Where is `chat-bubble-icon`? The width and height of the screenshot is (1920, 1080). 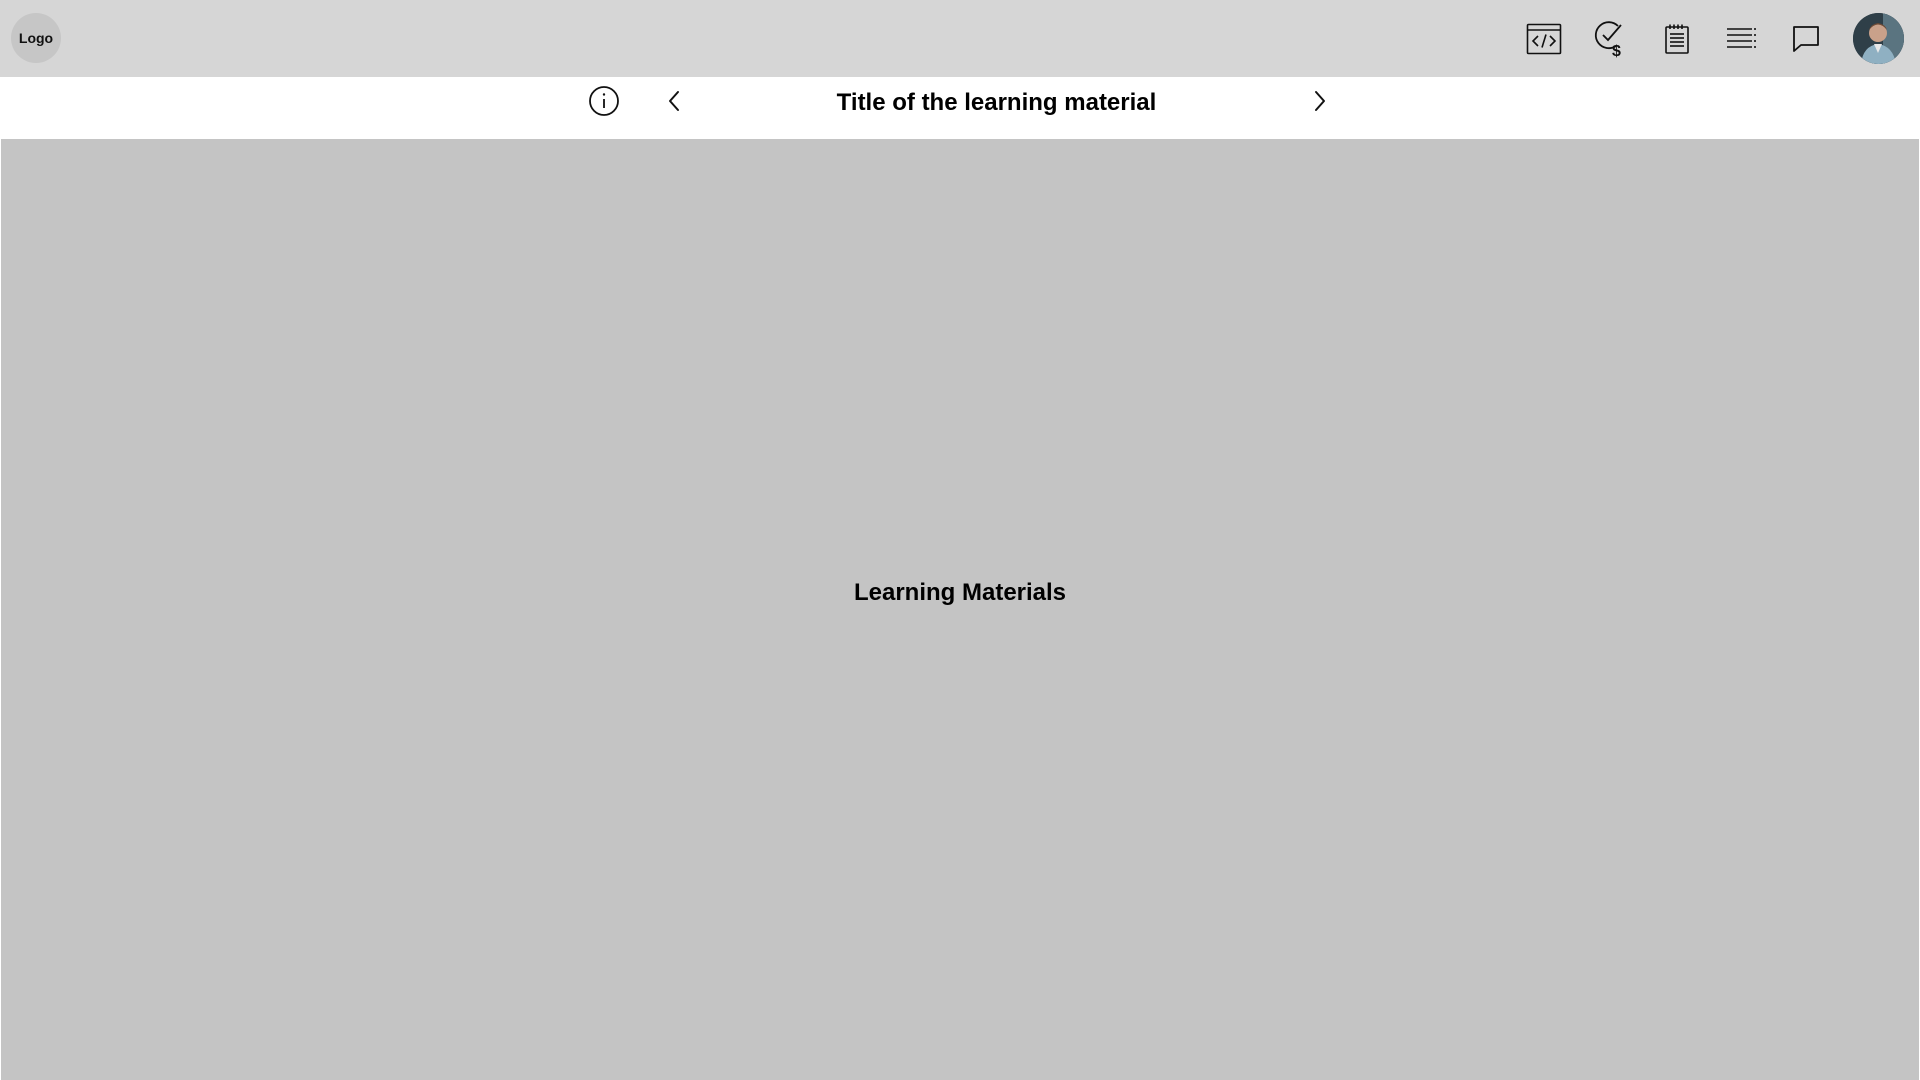 chat-bubble-icon is located at coordinates (1806, 39).